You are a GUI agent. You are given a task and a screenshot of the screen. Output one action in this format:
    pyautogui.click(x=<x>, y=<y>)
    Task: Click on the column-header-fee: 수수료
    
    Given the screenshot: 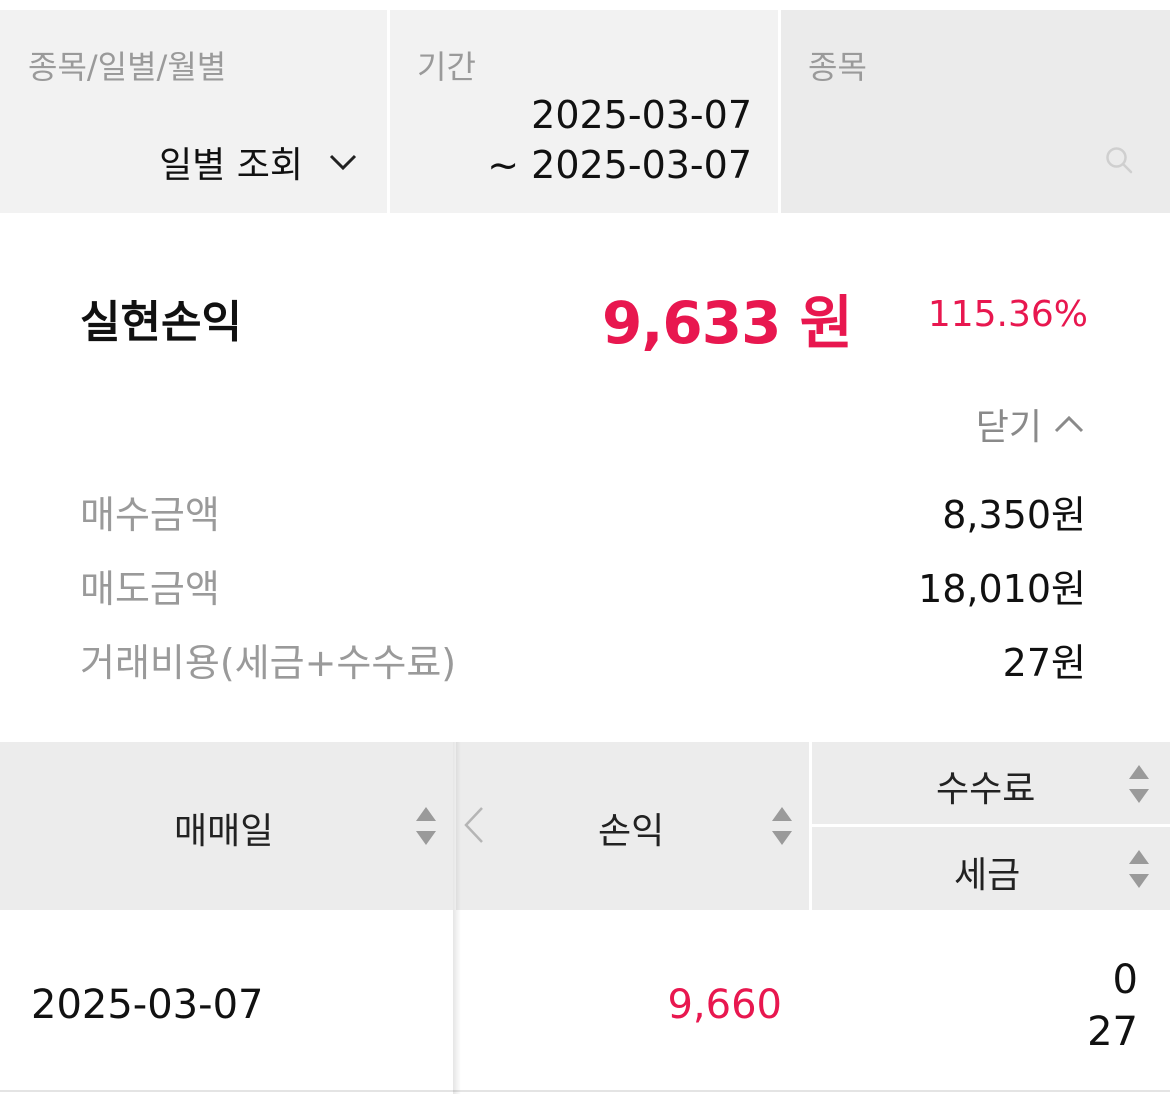 What is the action you would take?
    pyautogui.click(x=991, y=783)
    